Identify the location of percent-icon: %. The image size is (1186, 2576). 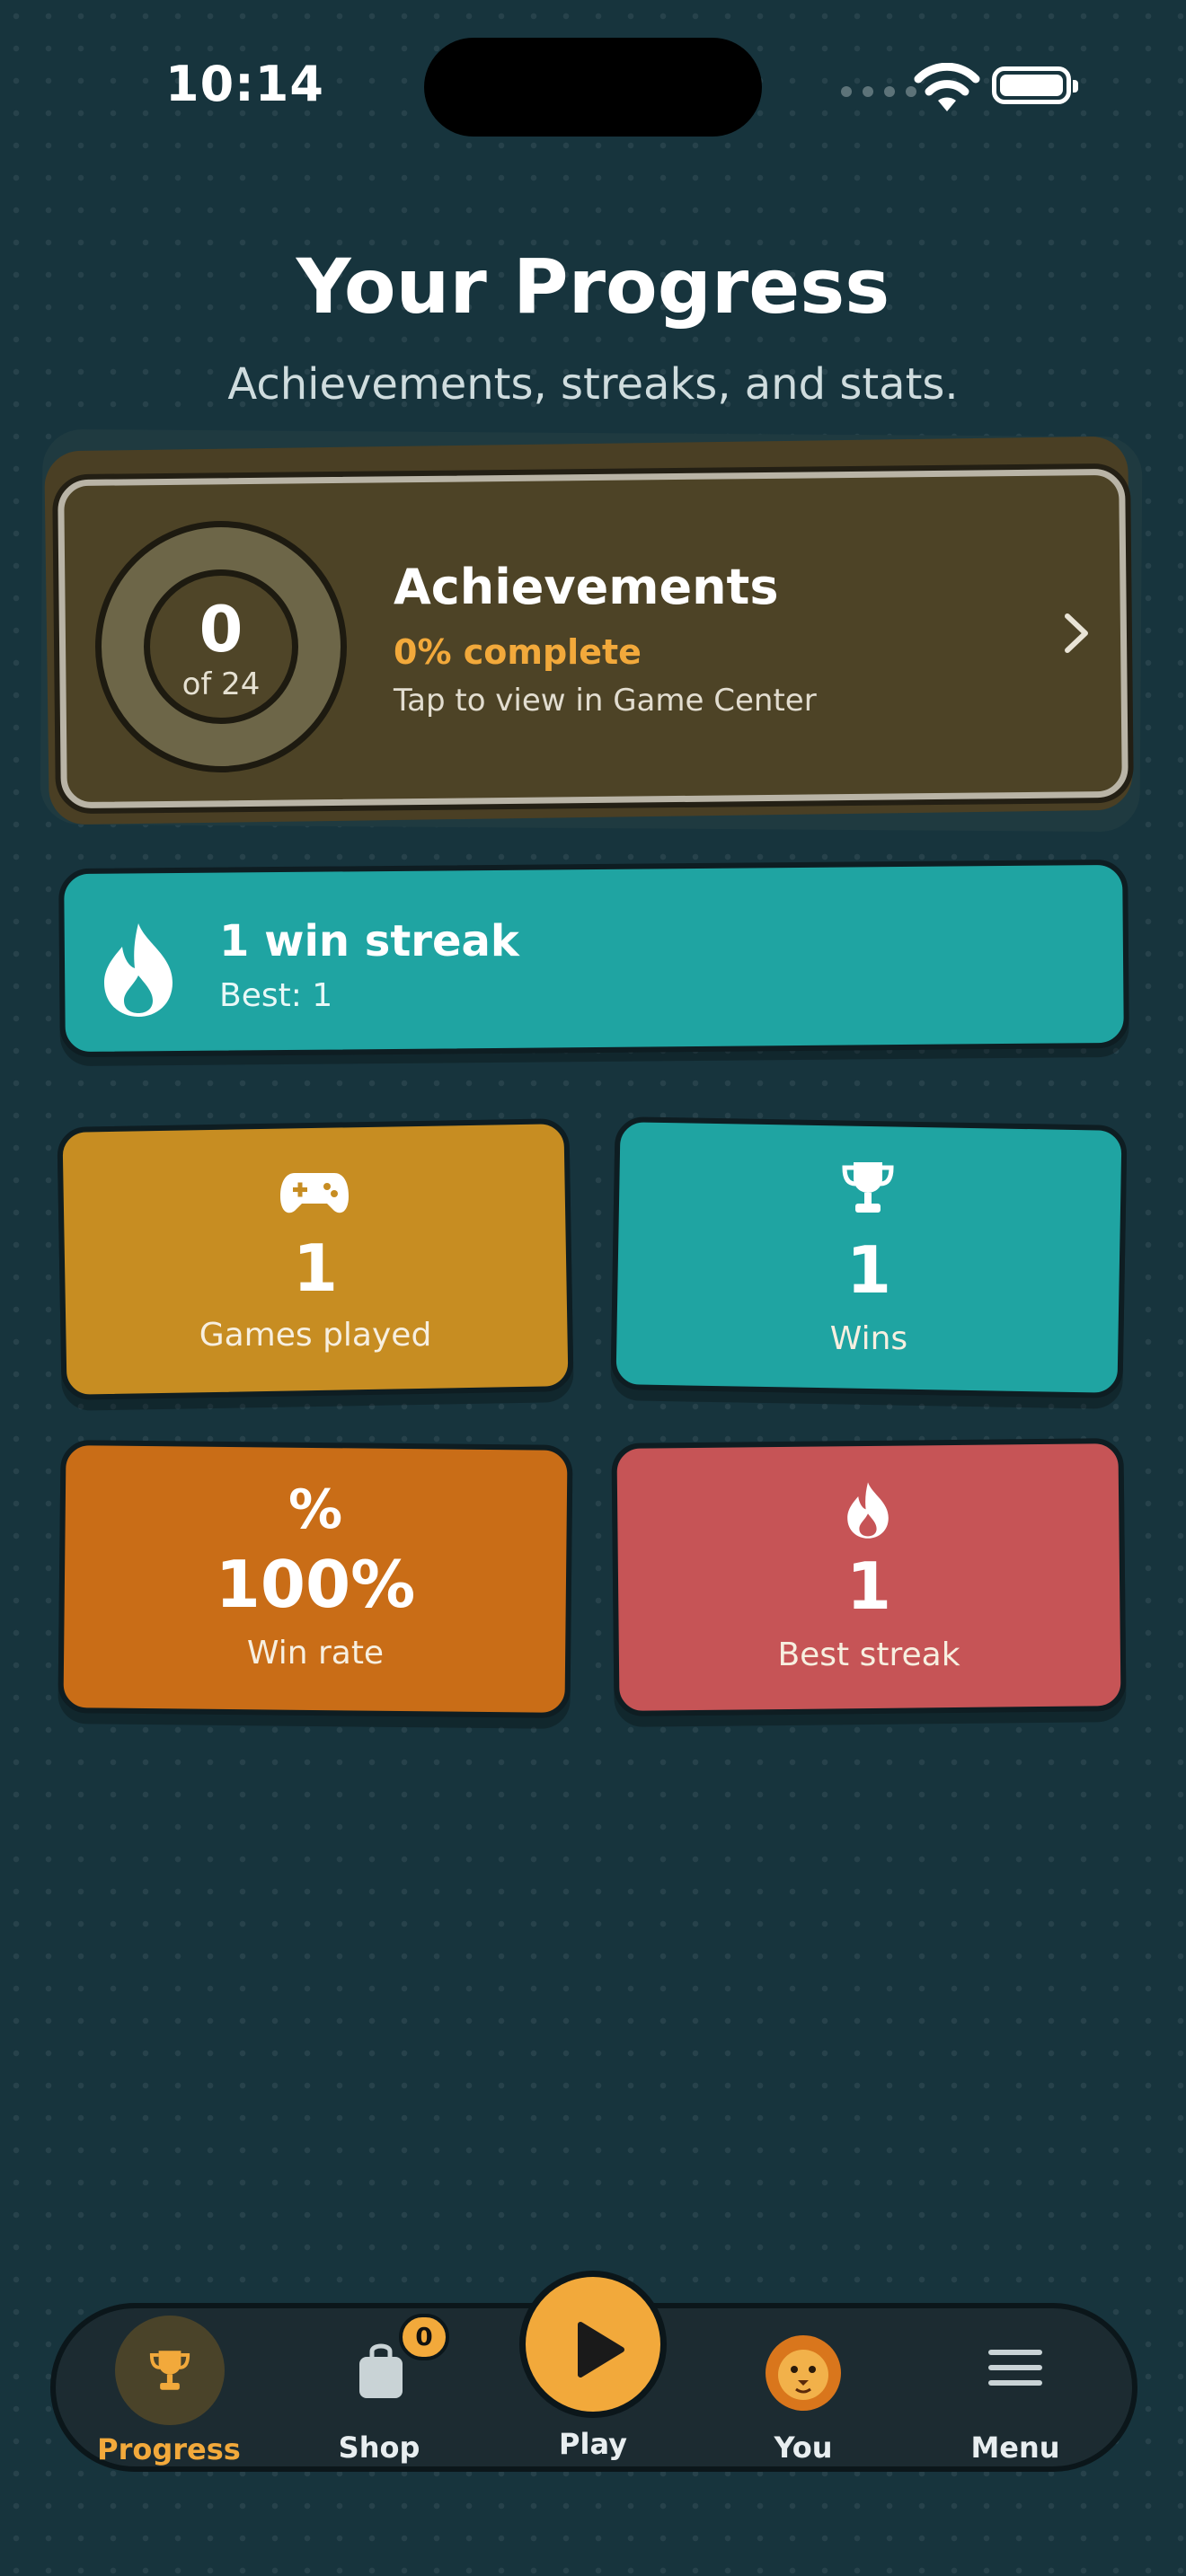
(315, 1509).